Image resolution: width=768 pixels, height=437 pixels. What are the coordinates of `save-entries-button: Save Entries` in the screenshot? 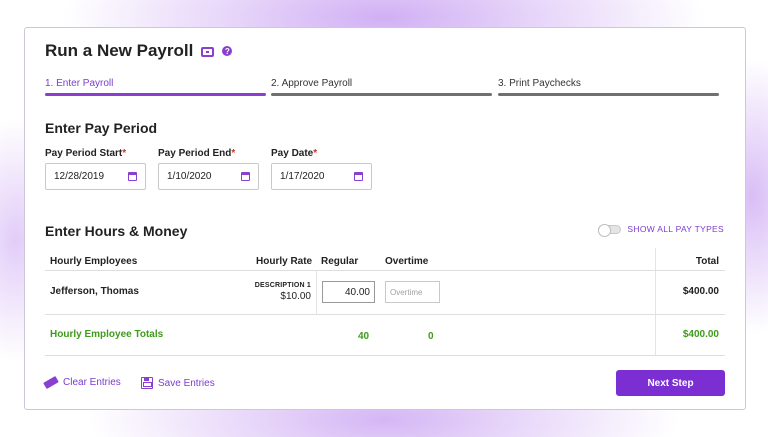 It's located at (178, 383).